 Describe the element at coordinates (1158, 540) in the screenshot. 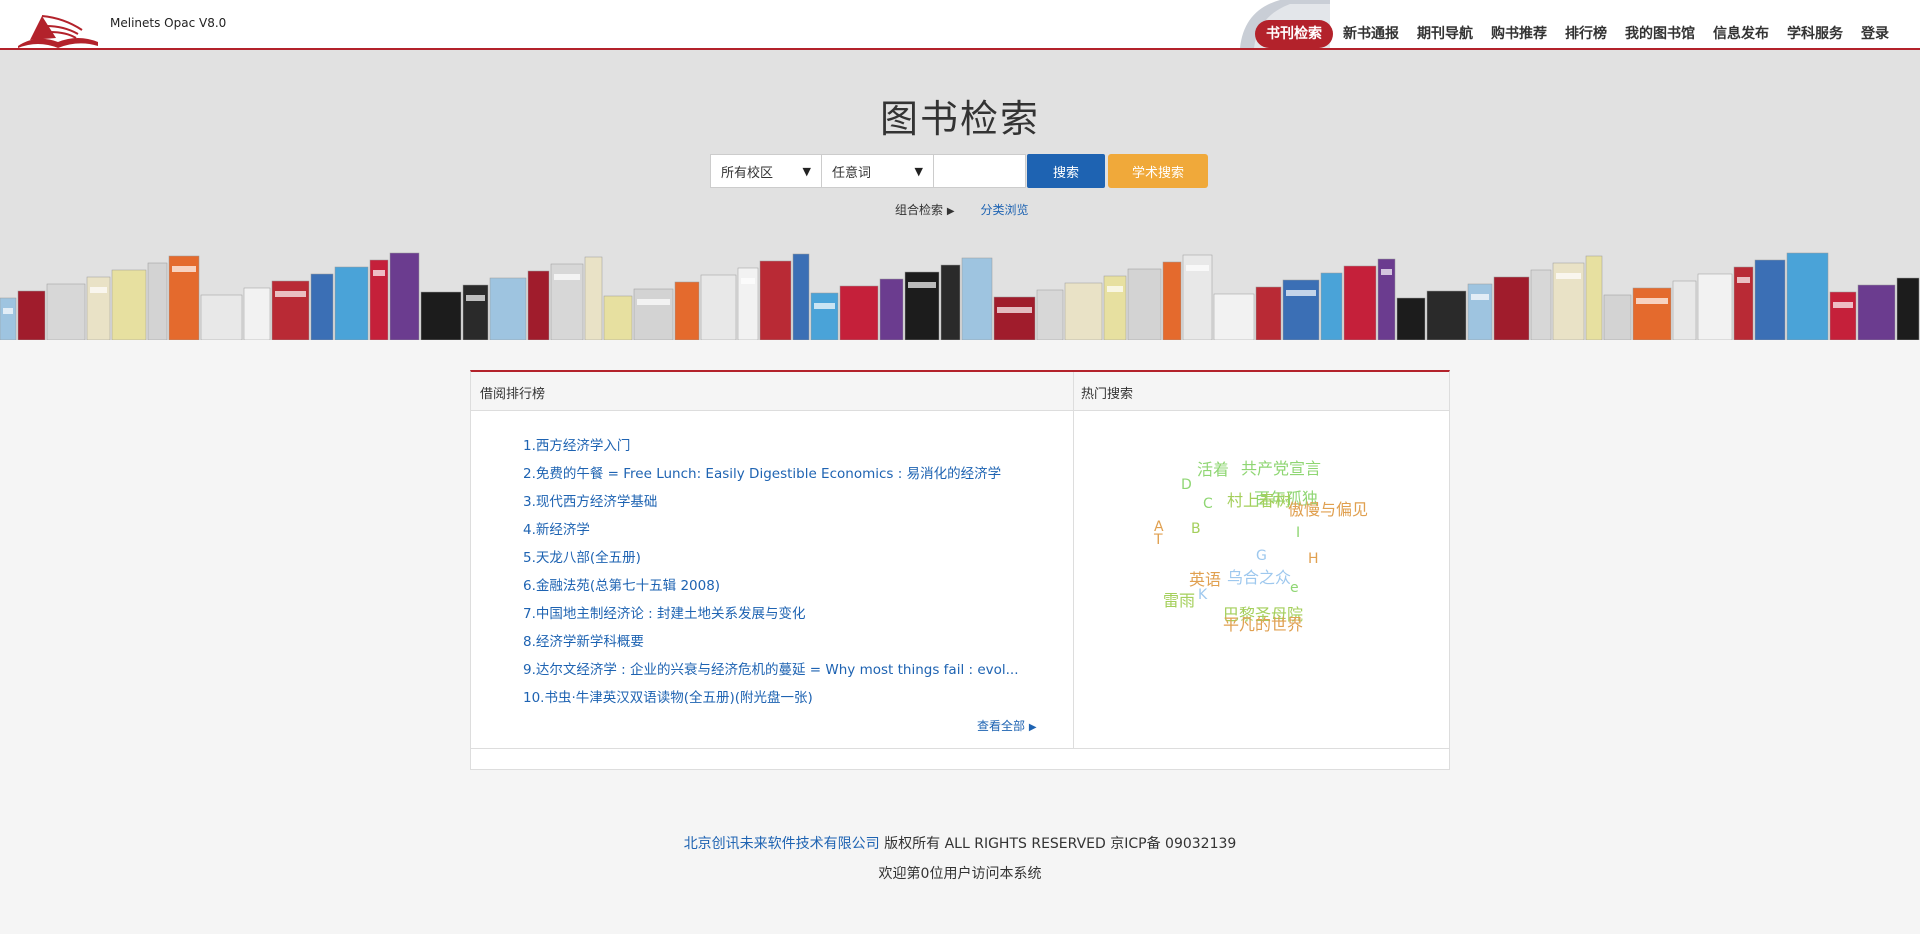

I see `hot-search-word: T` at that location.